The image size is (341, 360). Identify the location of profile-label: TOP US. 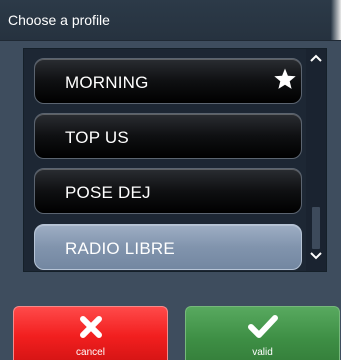
(97, 137).